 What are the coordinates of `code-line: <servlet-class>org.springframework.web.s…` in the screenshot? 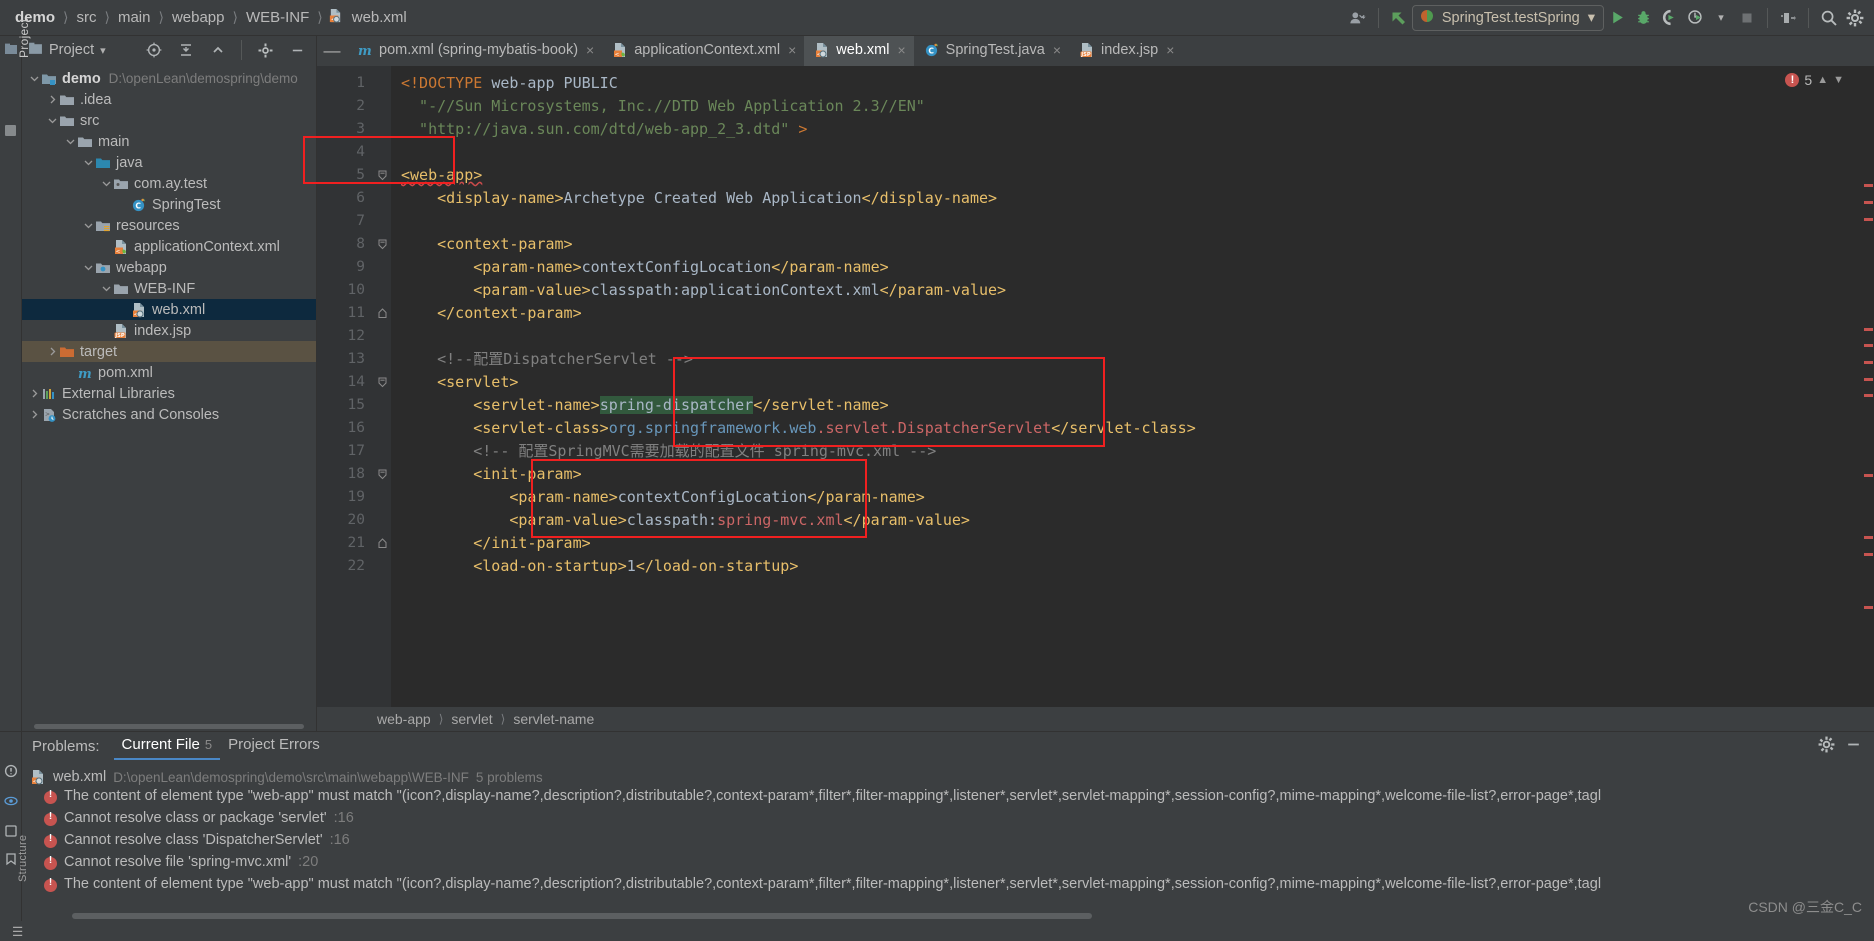 It's located at (1125, 428).